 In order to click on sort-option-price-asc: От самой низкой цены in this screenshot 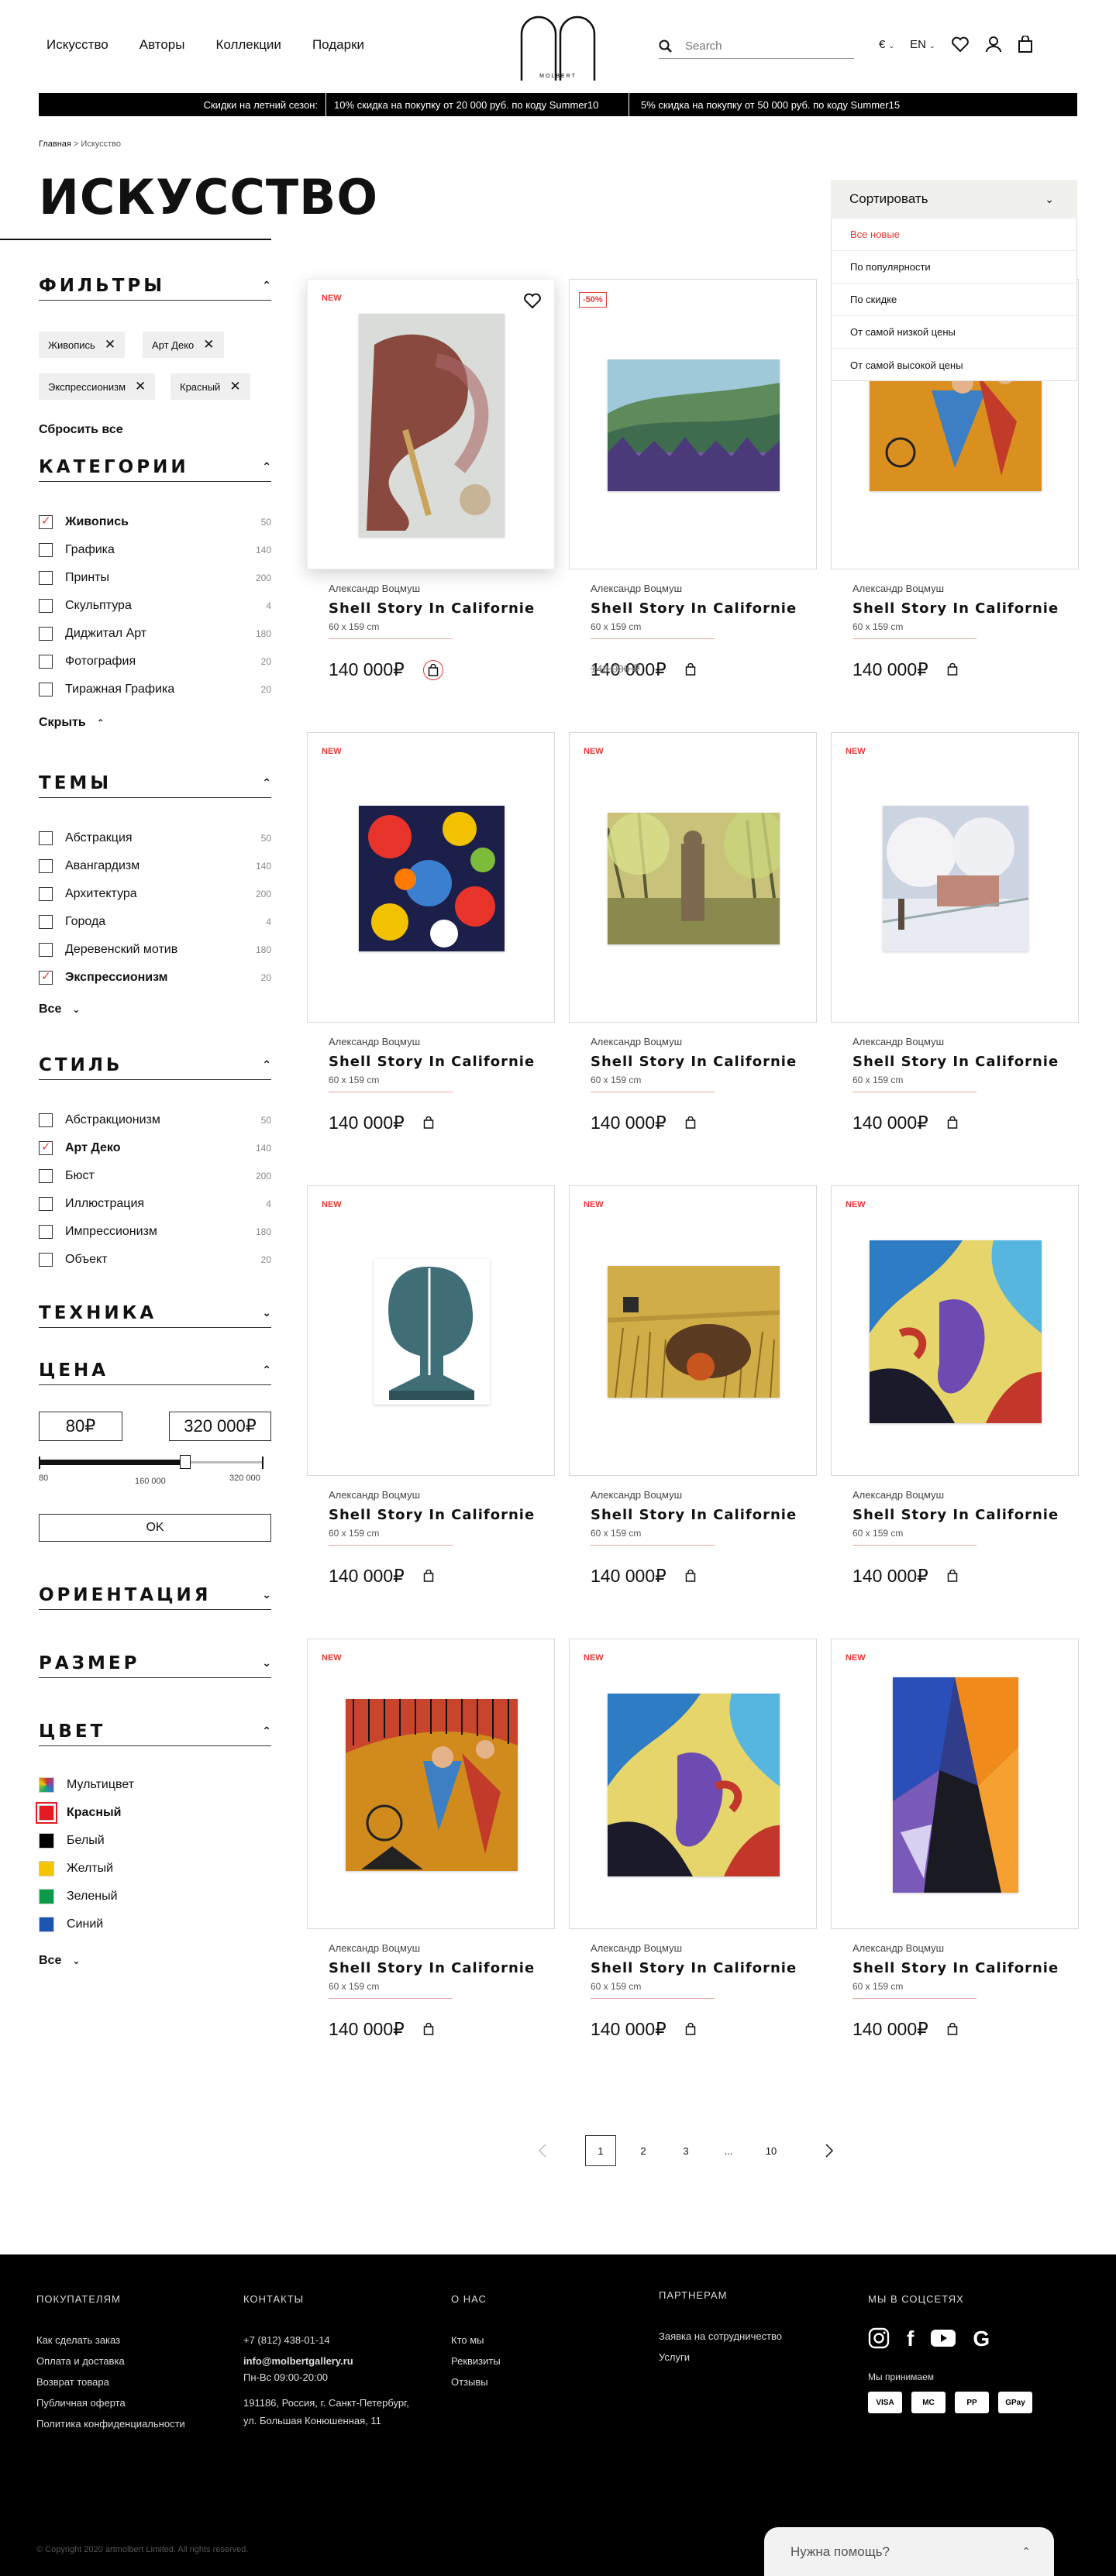, I will do `click(954, 332)`.